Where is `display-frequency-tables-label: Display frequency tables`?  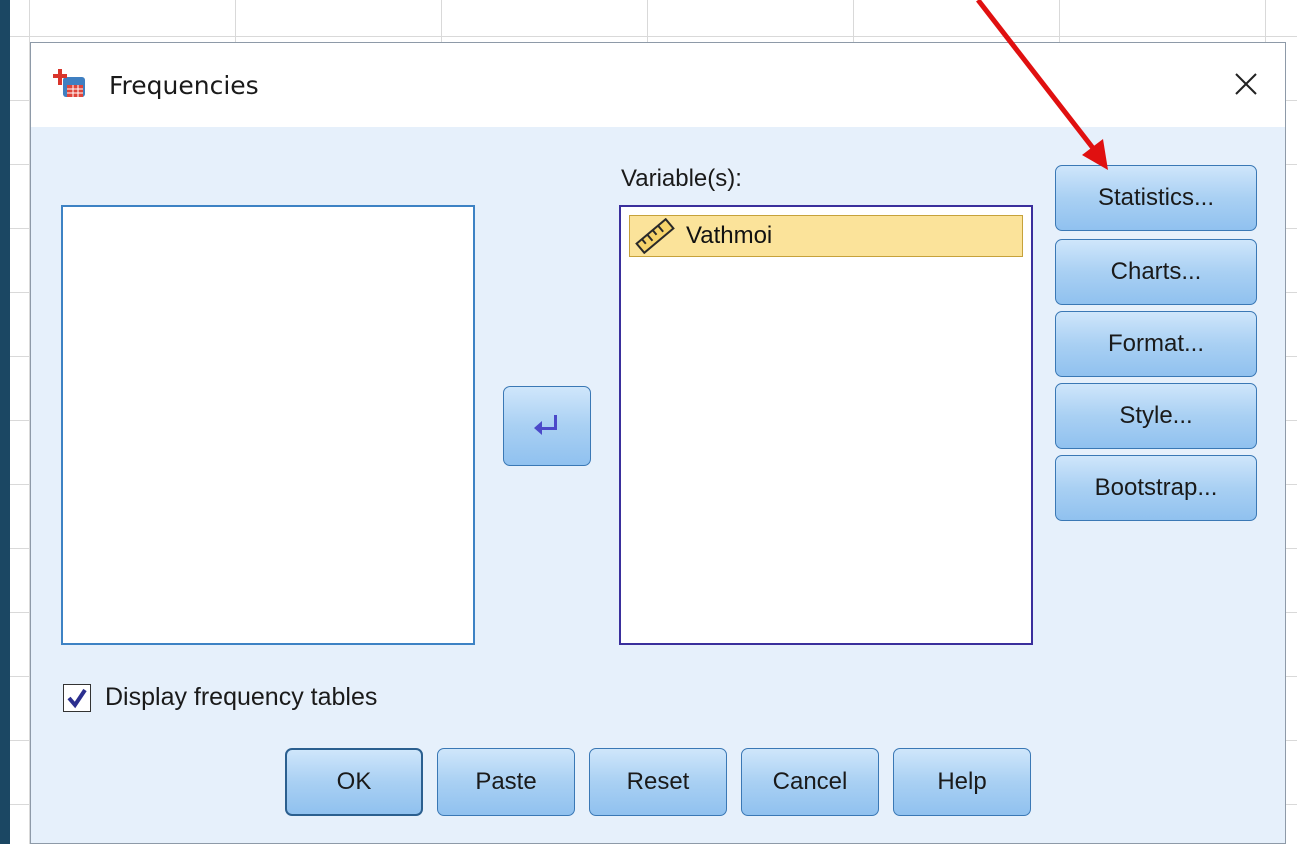 display-frequency-tables-label: Display frequency tables is located at coordinates (241, 697).